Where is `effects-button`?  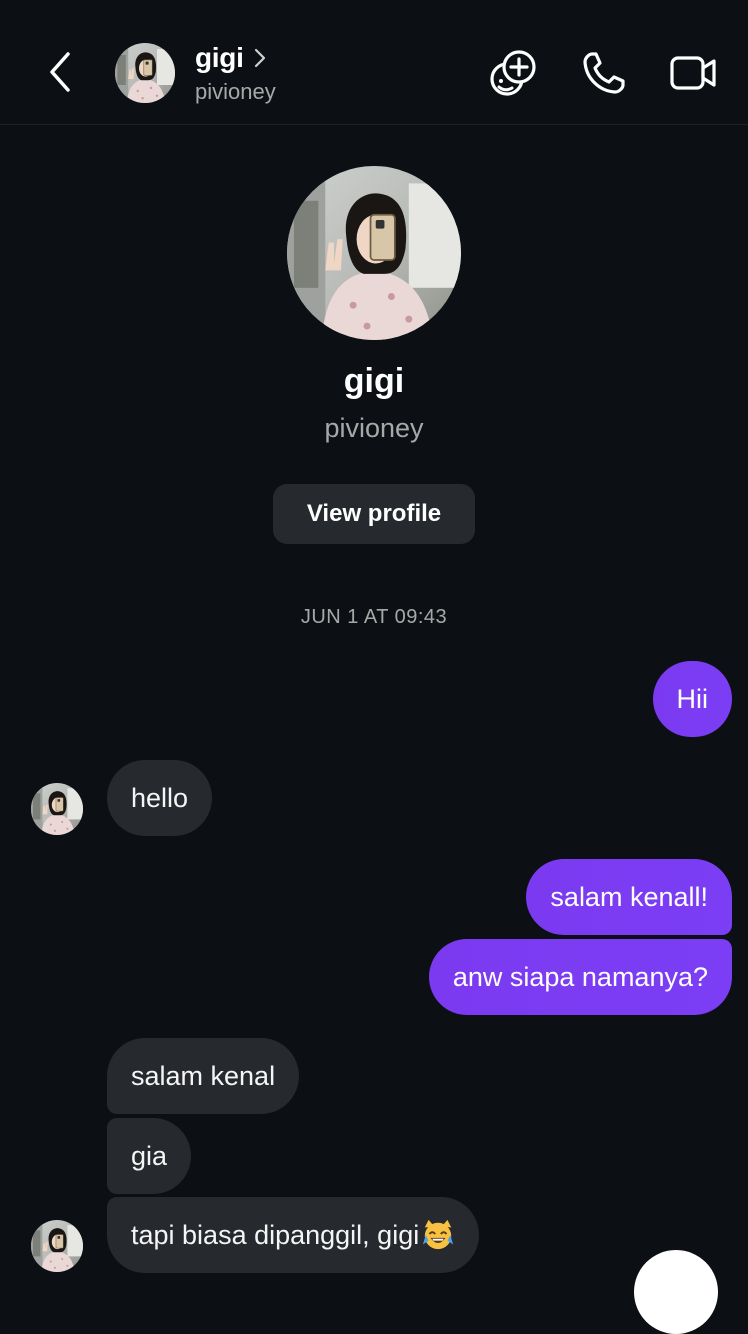
effects-button is located at coordinates (513, 73).